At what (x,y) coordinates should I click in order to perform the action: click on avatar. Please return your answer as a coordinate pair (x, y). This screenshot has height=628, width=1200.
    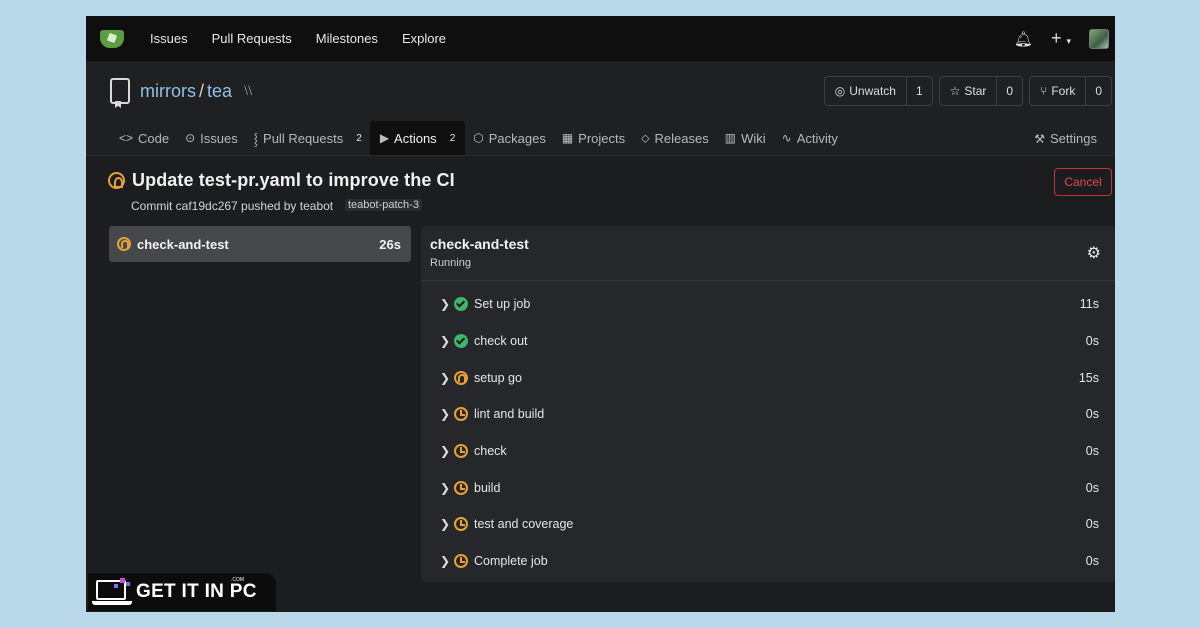
    Looking at the image, I should click on (1099, 38).